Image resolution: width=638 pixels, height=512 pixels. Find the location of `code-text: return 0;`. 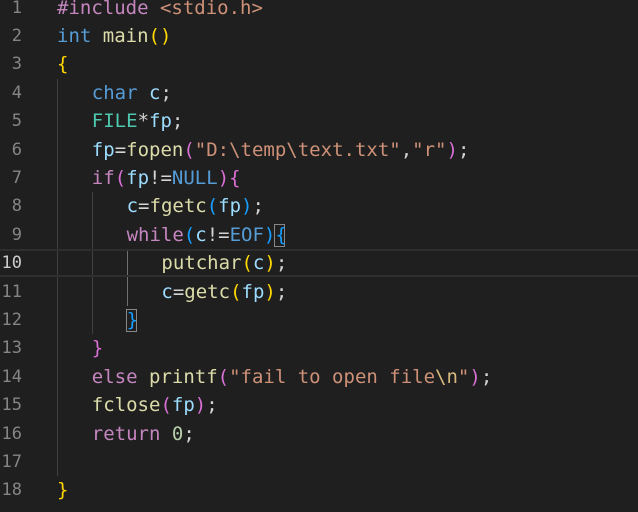

code-text: return 0; is located at coordinates (143, 434).